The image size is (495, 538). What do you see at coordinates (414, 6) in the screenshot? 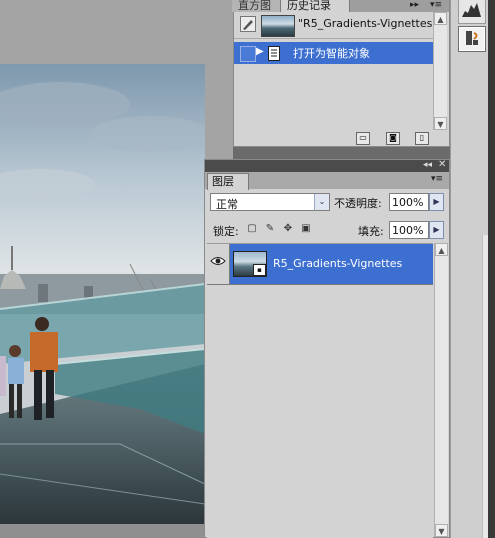
I see `collapse-panels-icon: ▸▸` at bounding box center [414, 6].